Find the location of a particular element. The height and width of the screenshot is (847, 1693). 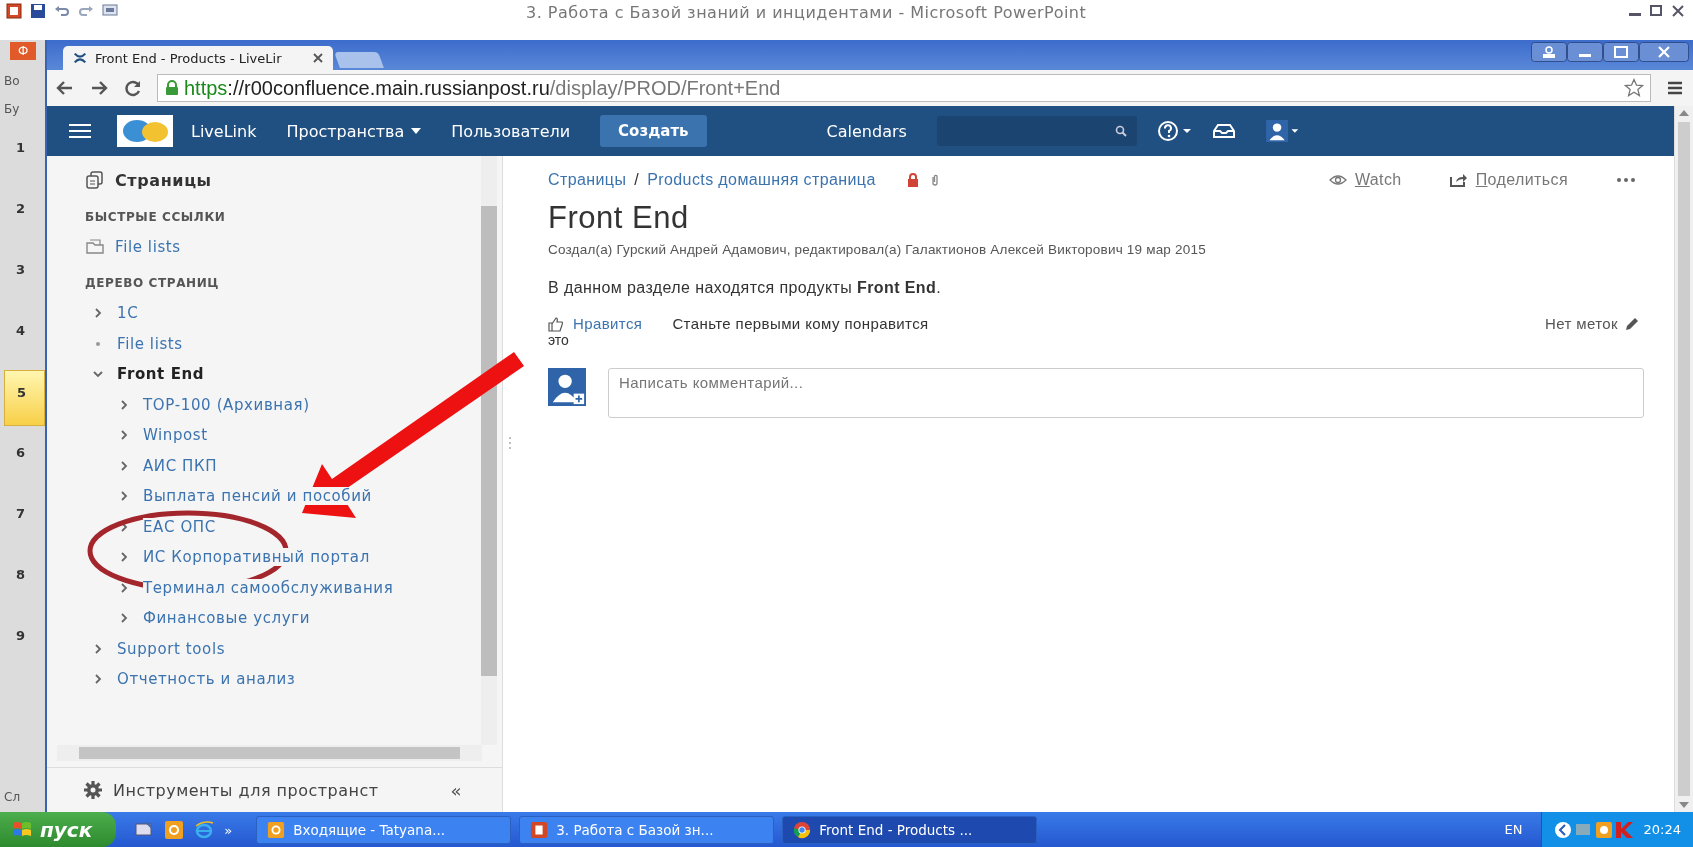

more-icon is located at coordinates (1626, 180).